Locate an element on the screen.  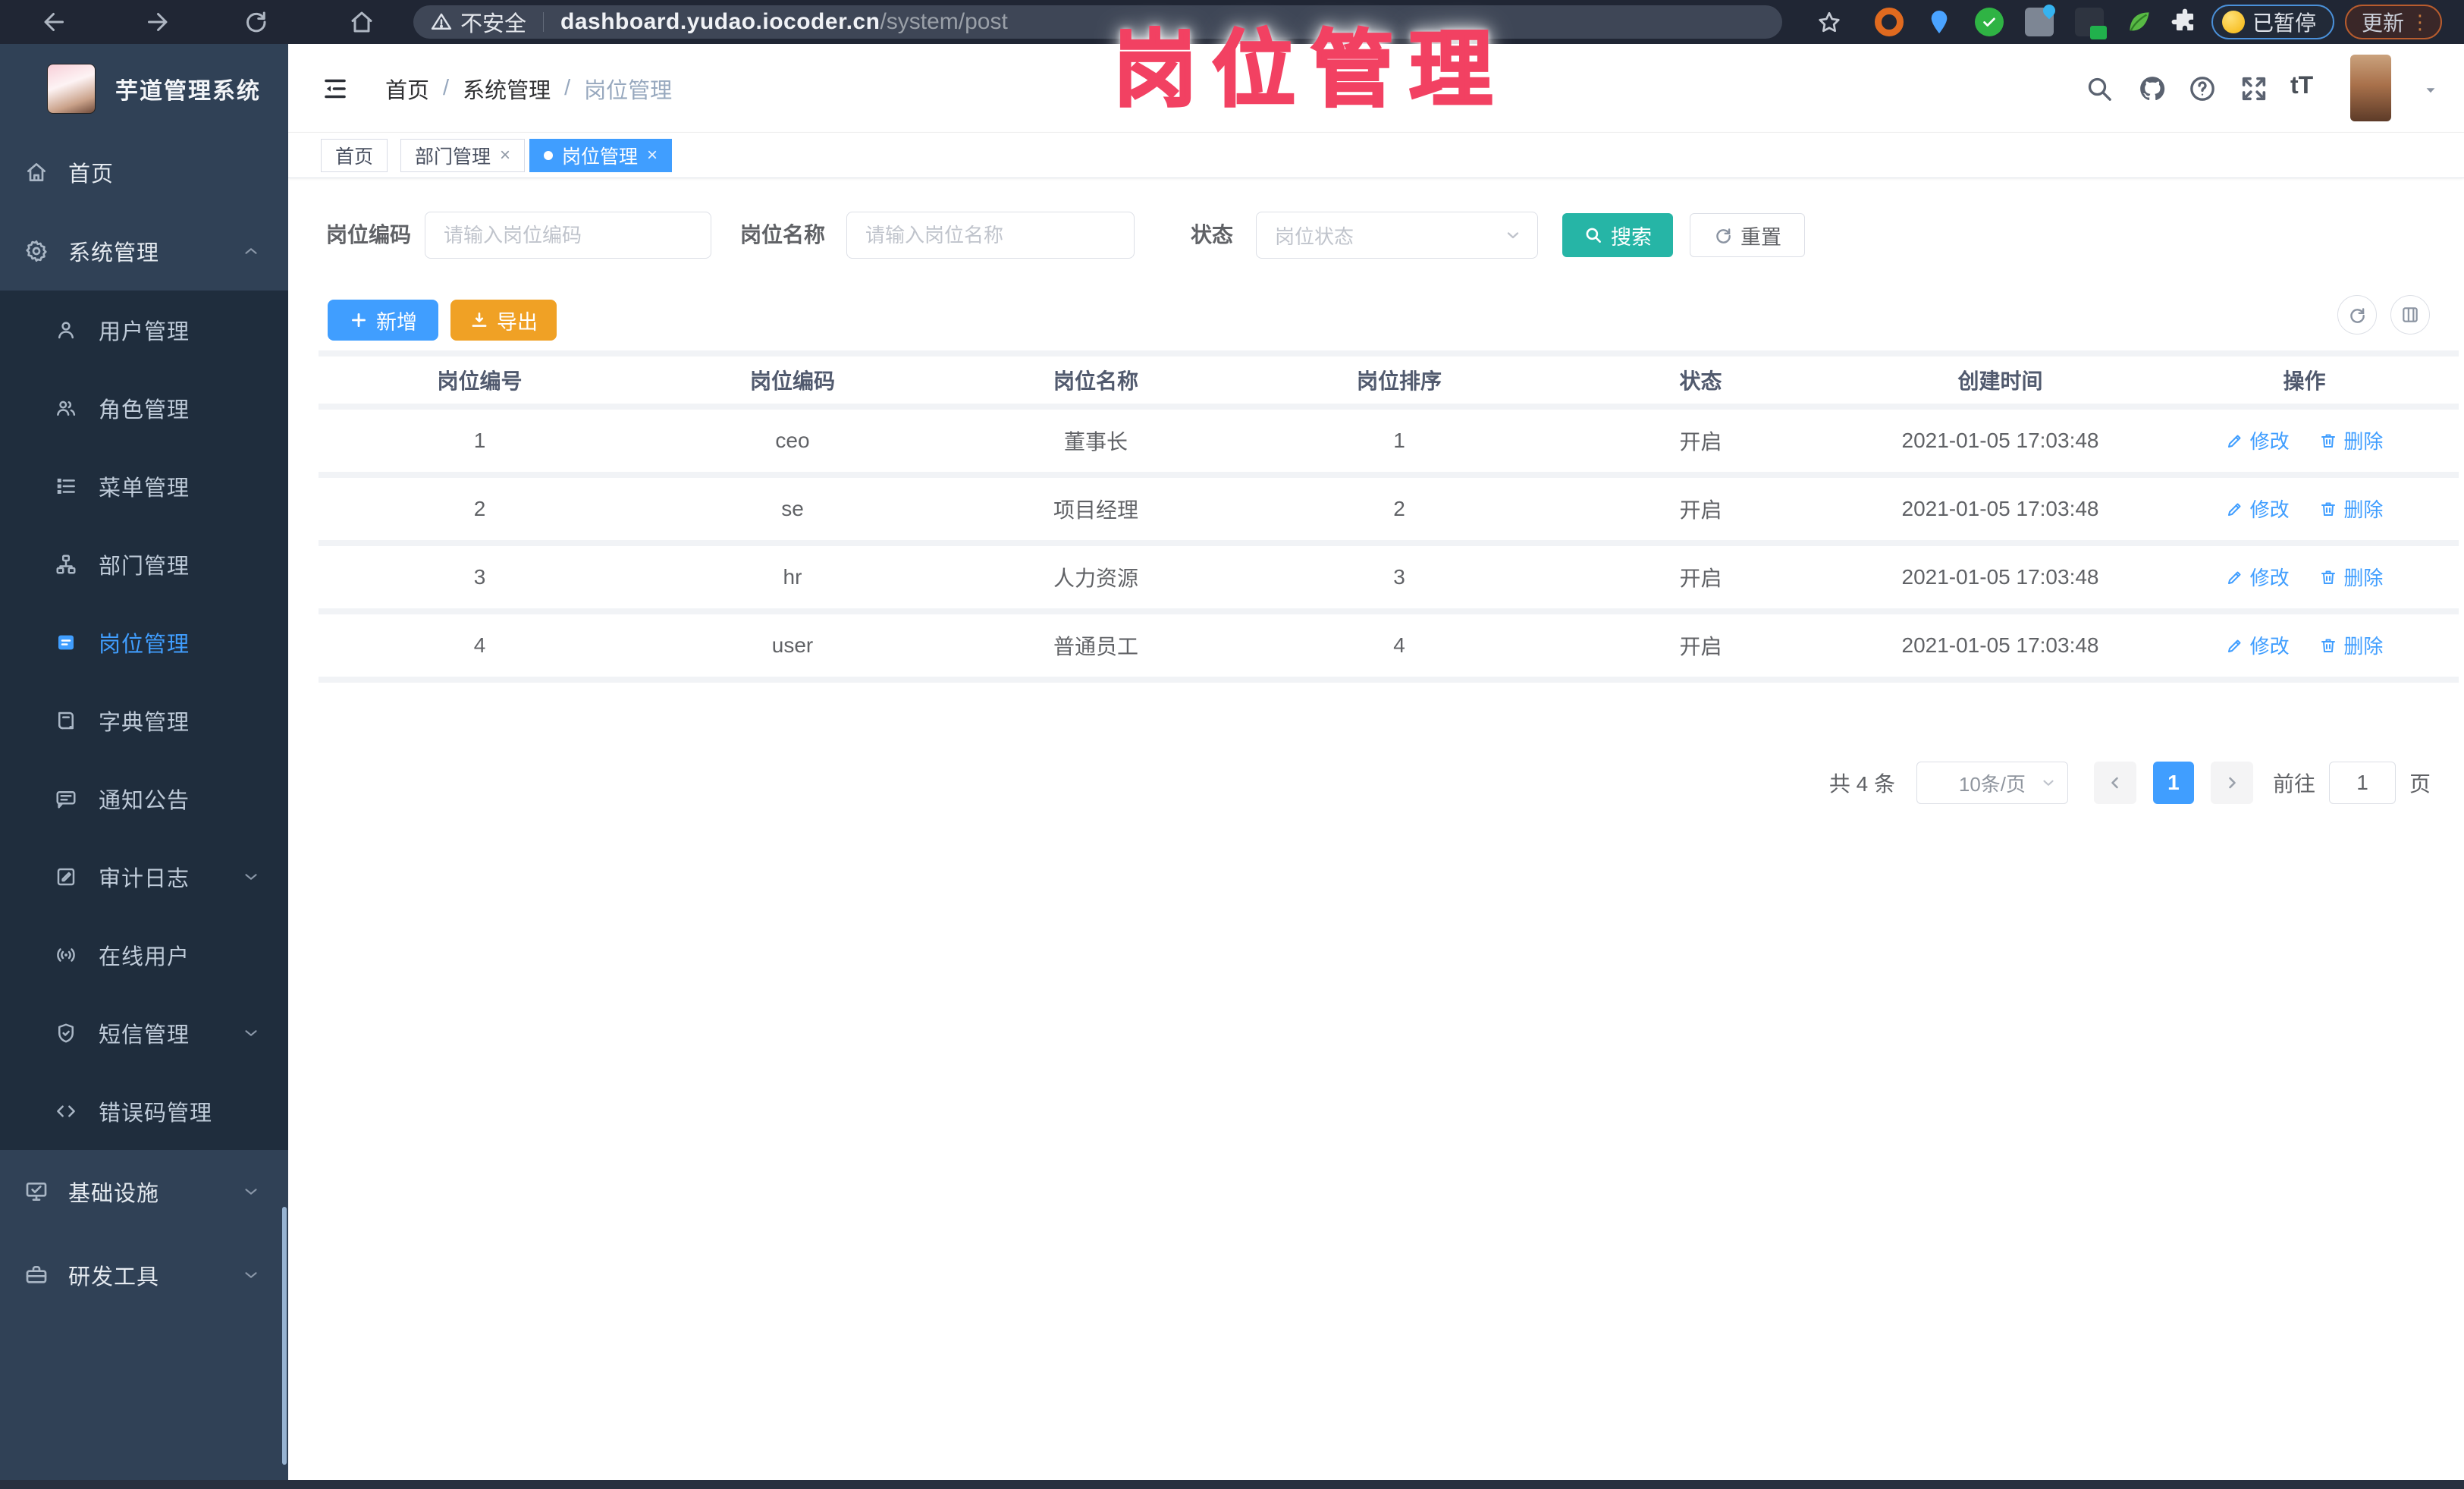
sidebar-item-menus: 菜单管理 is located at coordinates (144, 486).